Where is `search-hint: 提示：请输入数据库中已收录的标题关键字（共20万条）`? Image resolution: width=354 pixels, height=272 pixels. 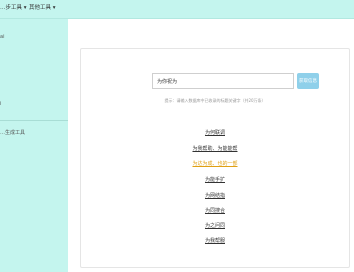
search-hint: 提示：请输入数据库中已收录的标题关键字（共20万条） is located at coordinates (215, 100).